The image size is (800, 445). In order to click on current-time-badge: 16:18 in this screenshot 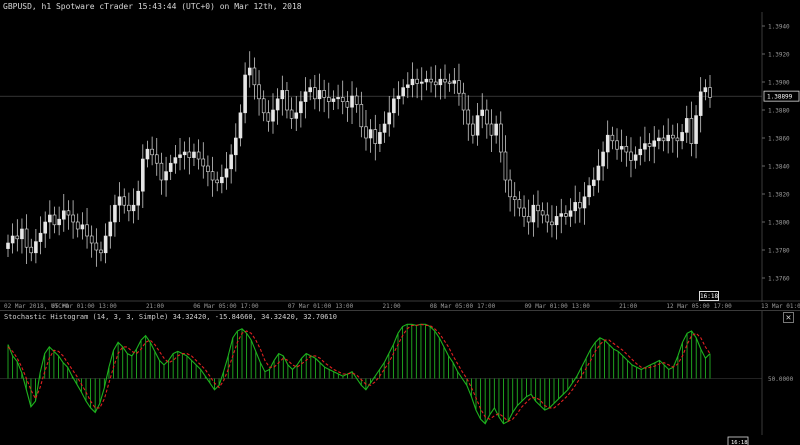, I will do `click(709, 296)`.